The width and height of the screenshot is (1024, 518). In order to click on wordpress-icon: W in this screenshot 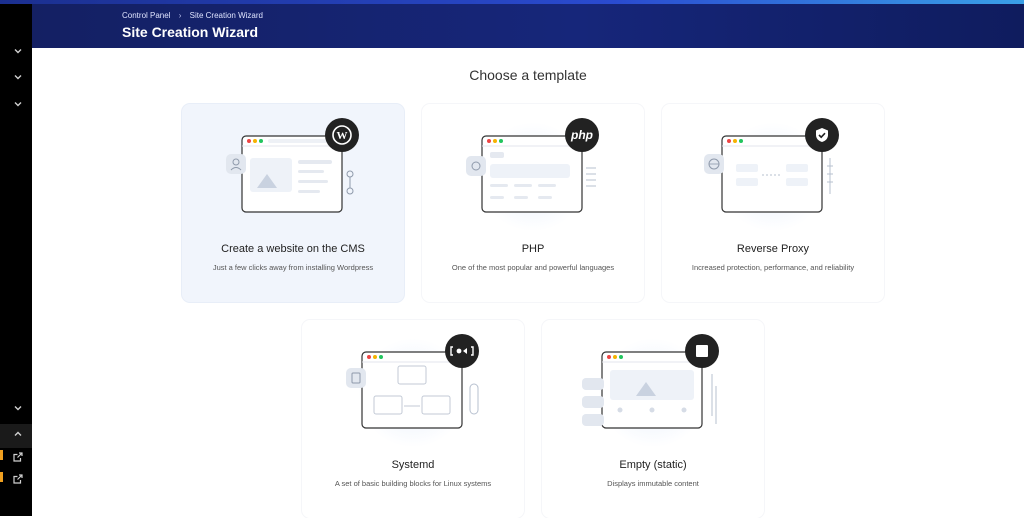, I will do `click(342, 135)`.